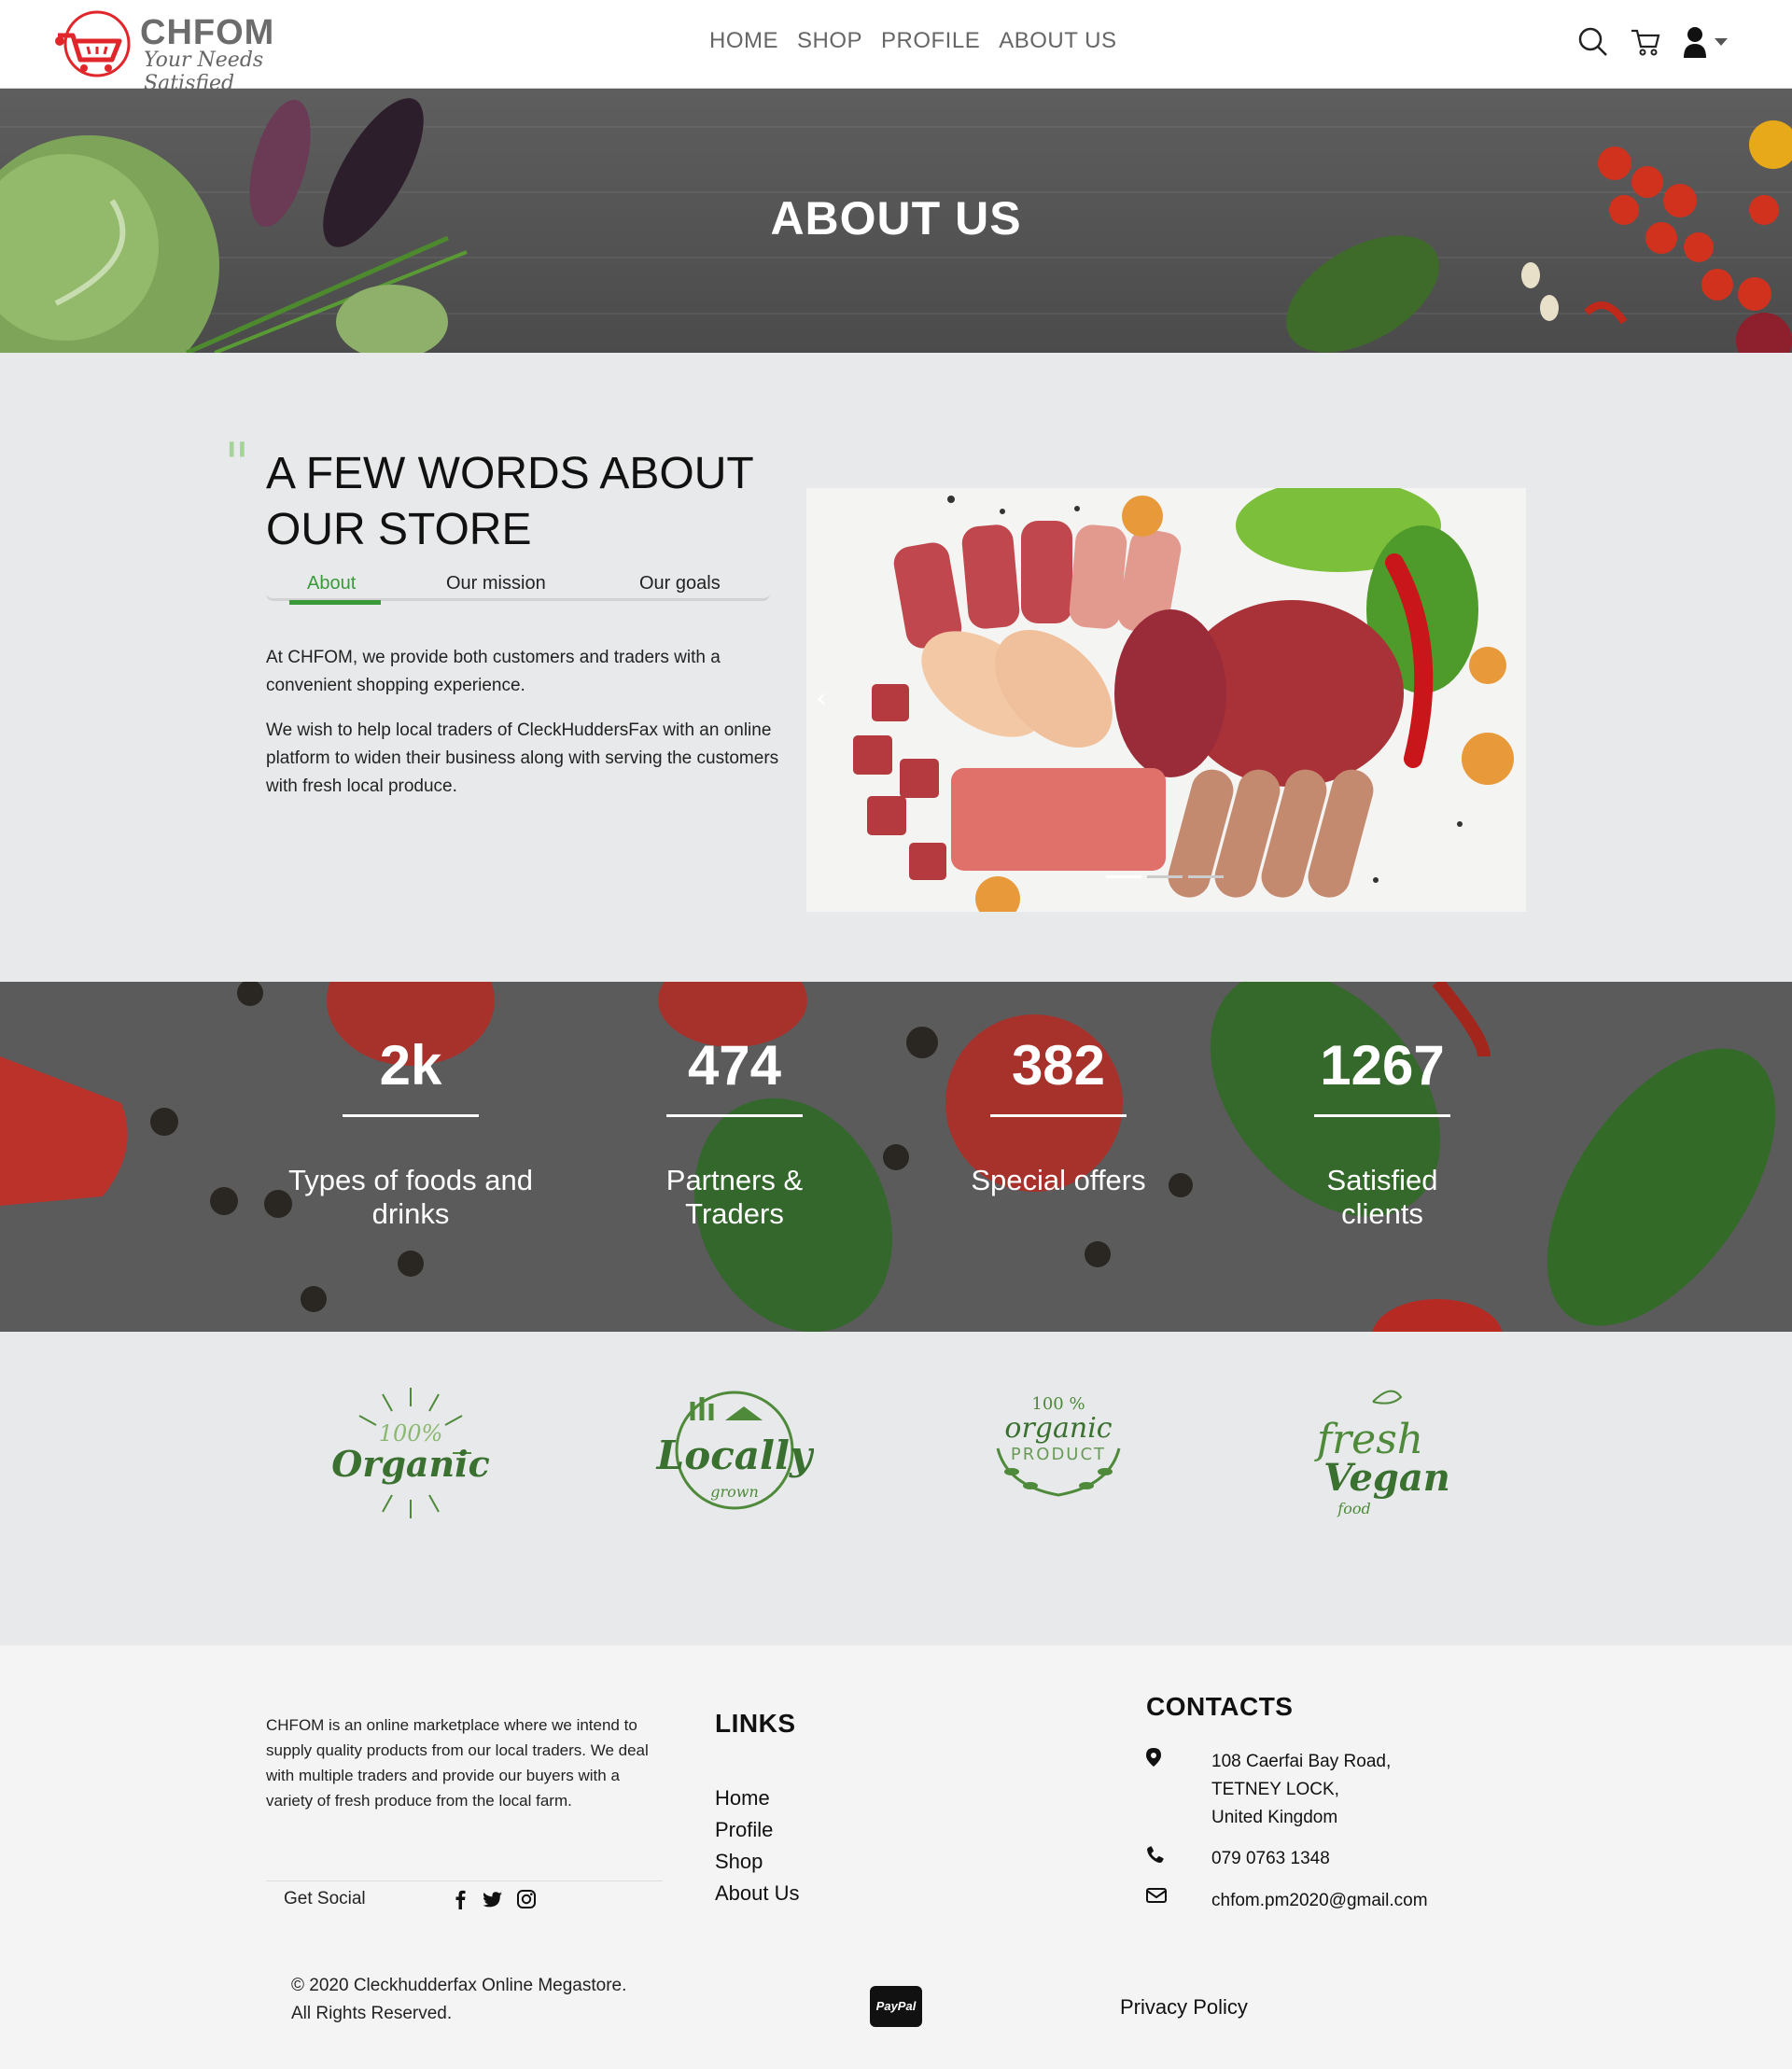 The height and width of the screenshot is (2069, 1792). Describe the element at coordinates (930, 41) in the screenshot. I see `nav-profile: PROFILE` at that location.